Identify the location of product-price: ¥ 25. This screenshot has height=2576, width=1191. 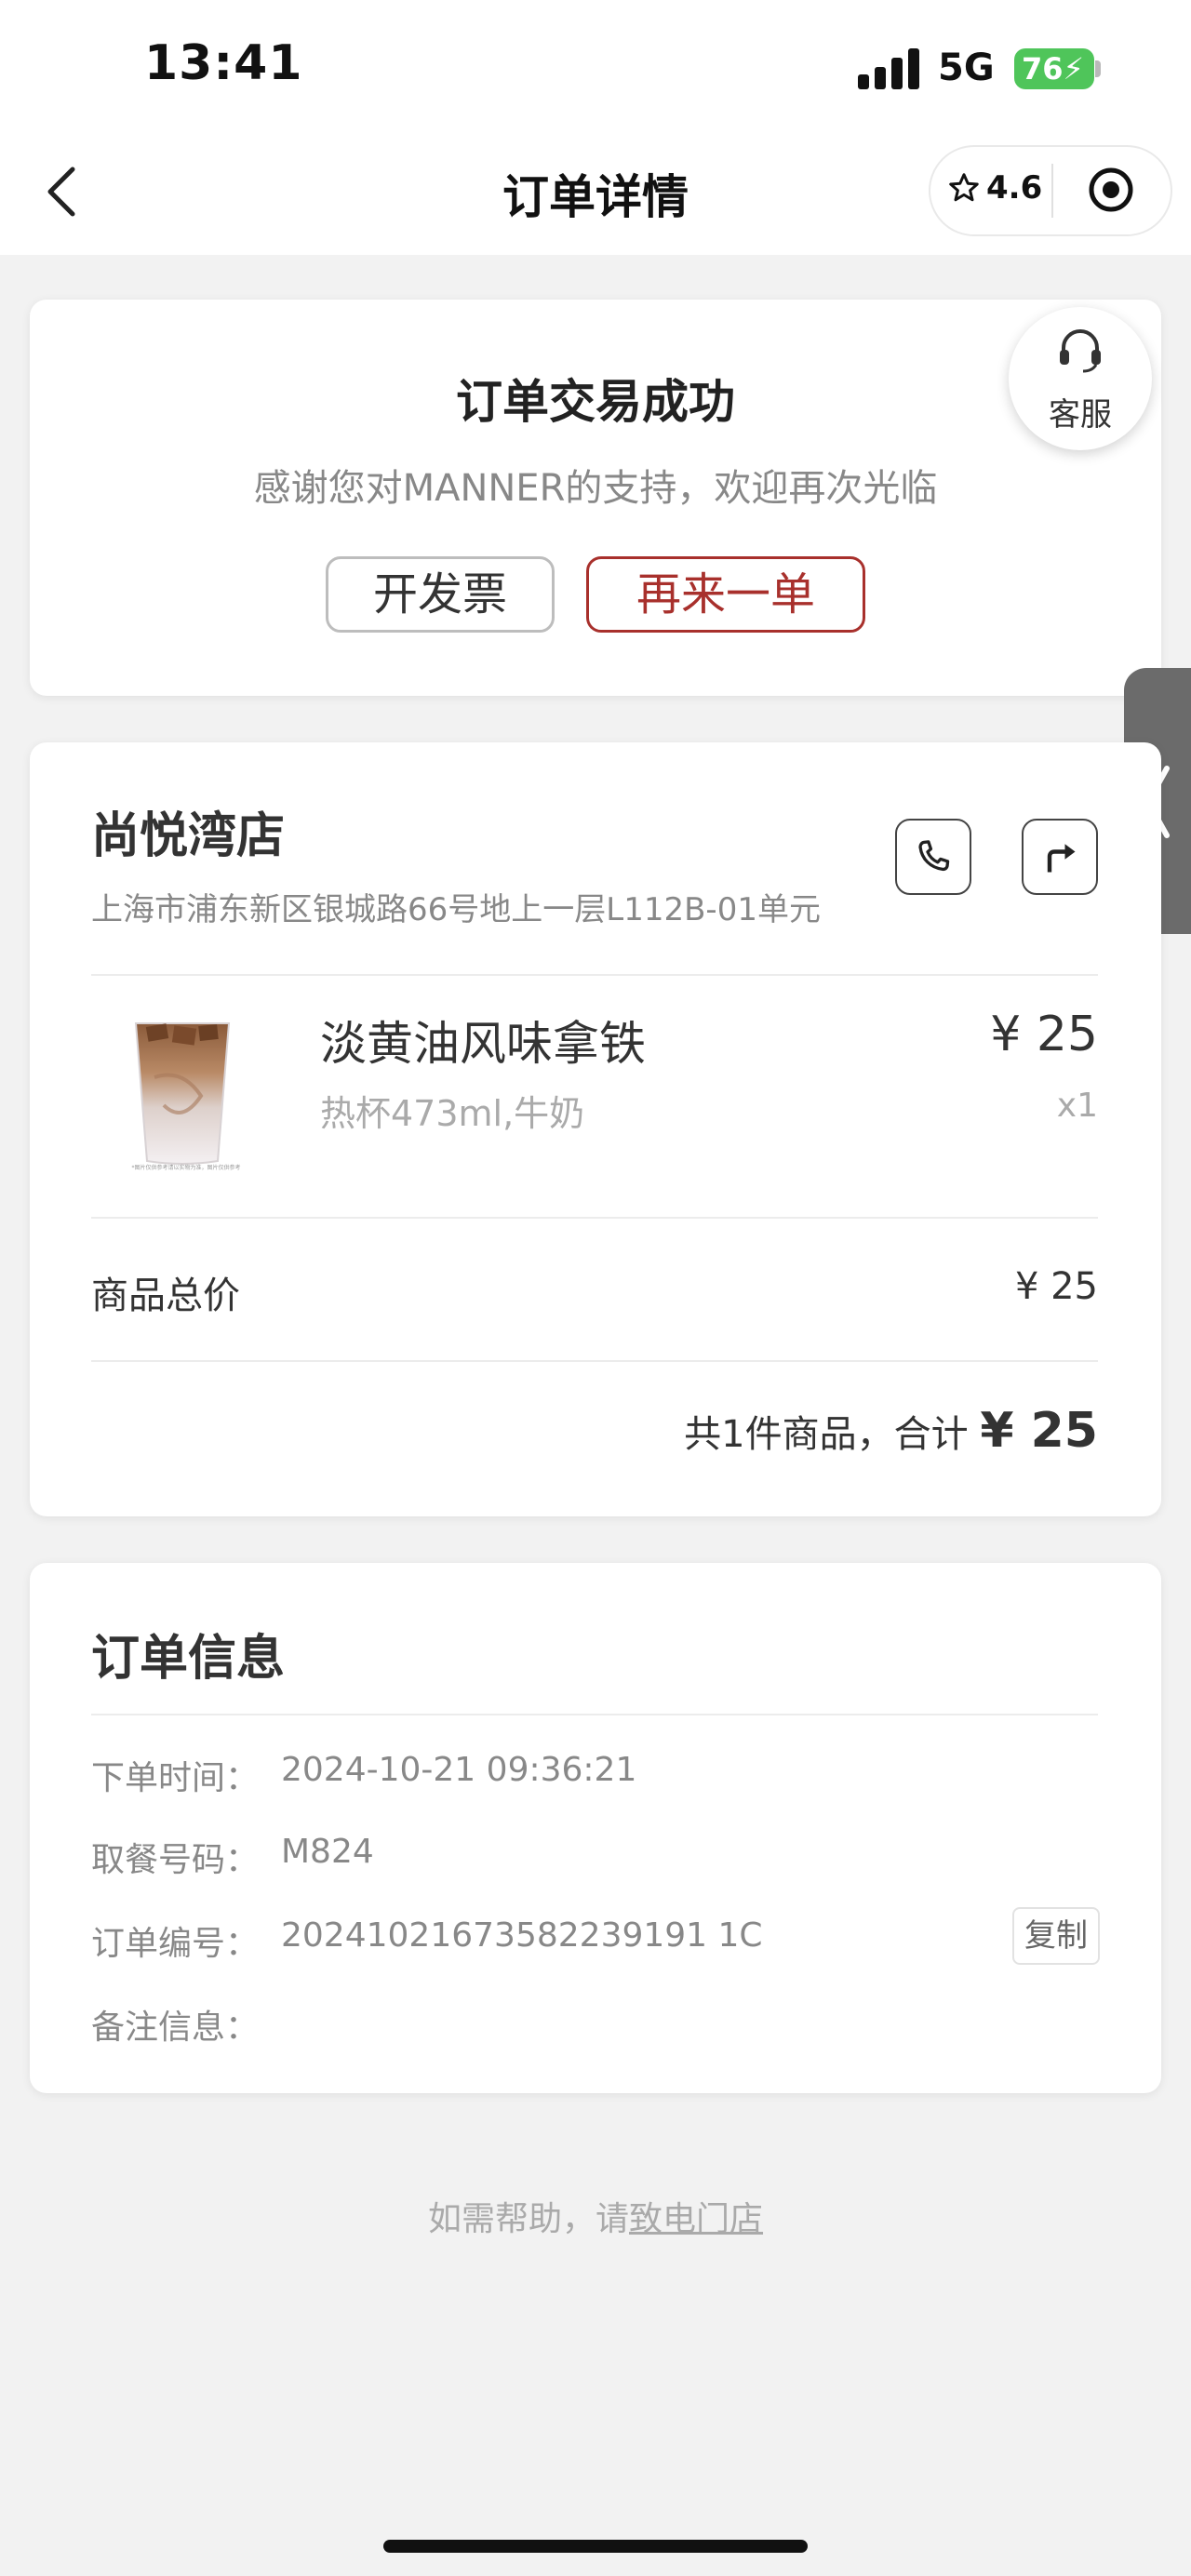
(1044, 1034).